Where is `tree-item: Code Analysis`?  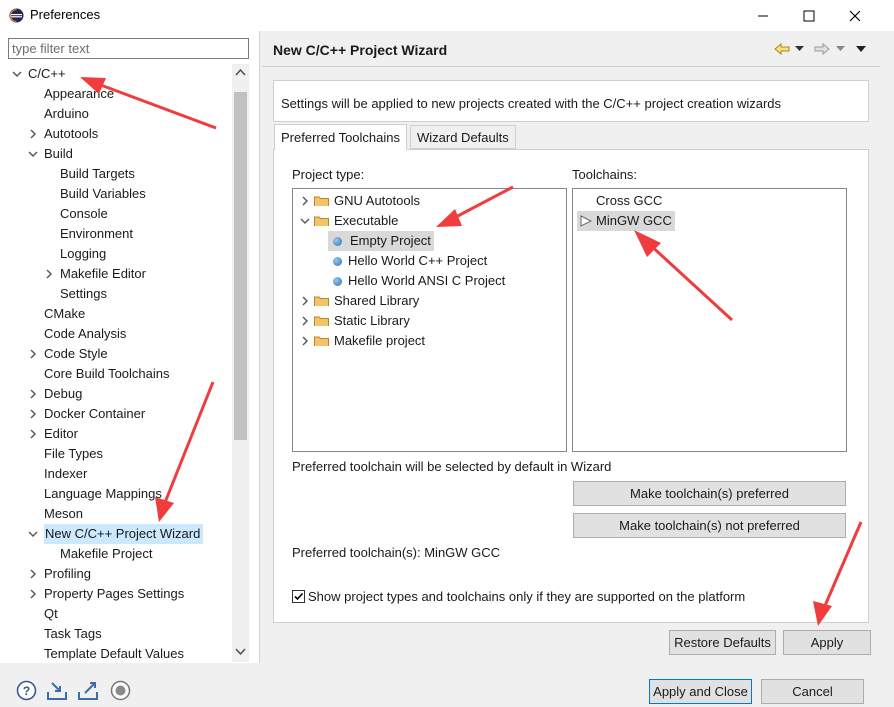
tree-item: Code Analysis is located at coordinates (120, 334).